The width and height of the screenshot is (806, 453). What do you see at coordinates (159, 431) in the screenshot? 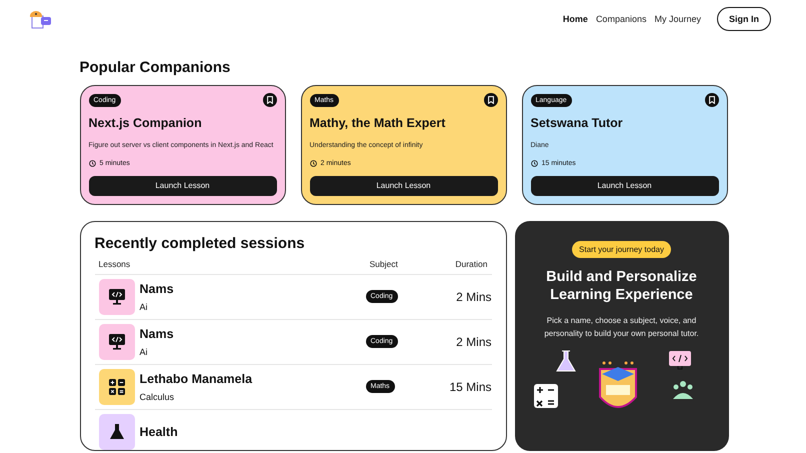
I see `lesson-name: Health` at bounding box center [159, 431].